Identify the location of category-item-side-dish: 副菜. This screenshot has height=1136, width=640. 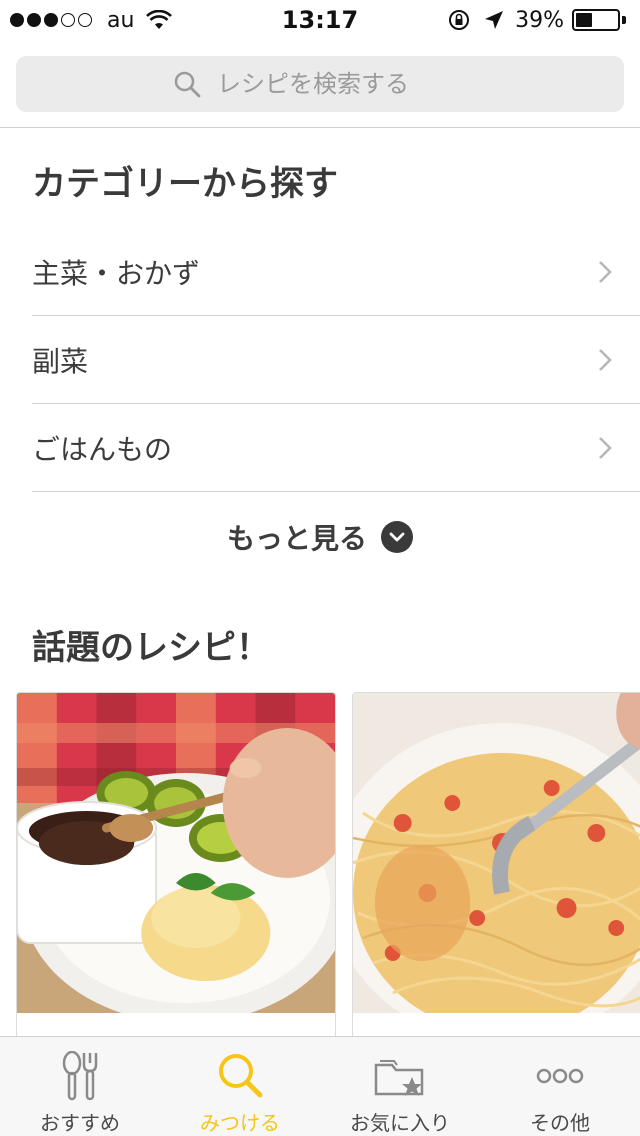
(336, 360).